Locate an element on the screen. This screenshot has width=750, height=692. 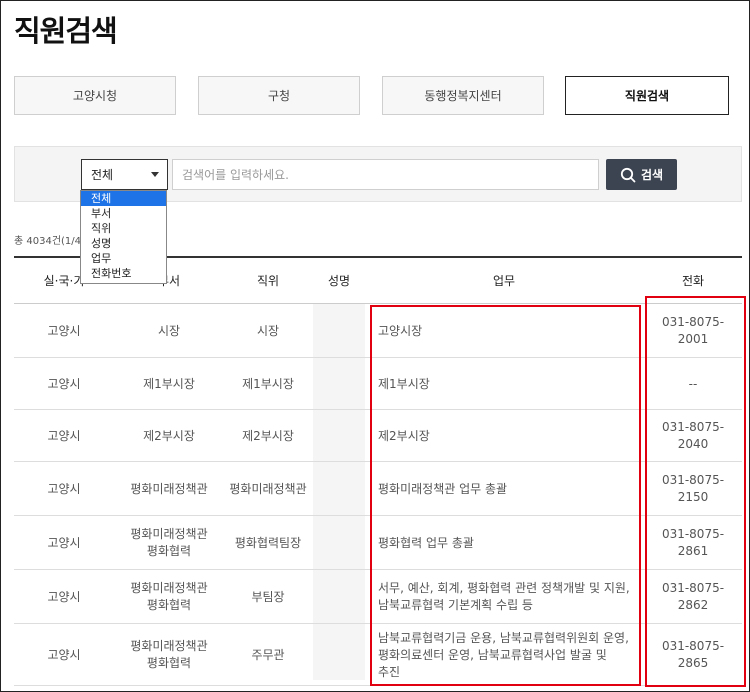
cell-position-text: 시장 is located at coordinates (268, 330).